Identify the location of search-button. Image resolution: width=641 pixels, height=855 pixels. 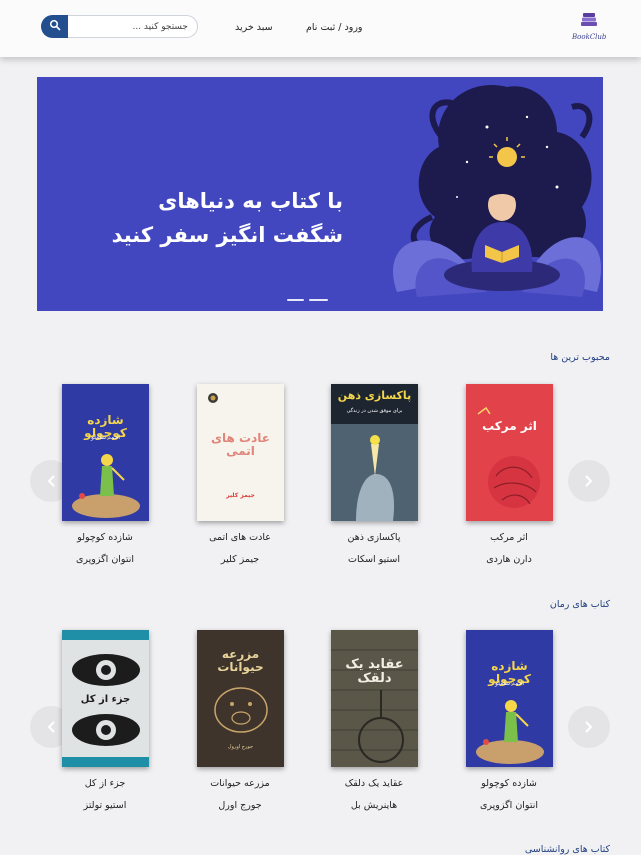
(54, 26).